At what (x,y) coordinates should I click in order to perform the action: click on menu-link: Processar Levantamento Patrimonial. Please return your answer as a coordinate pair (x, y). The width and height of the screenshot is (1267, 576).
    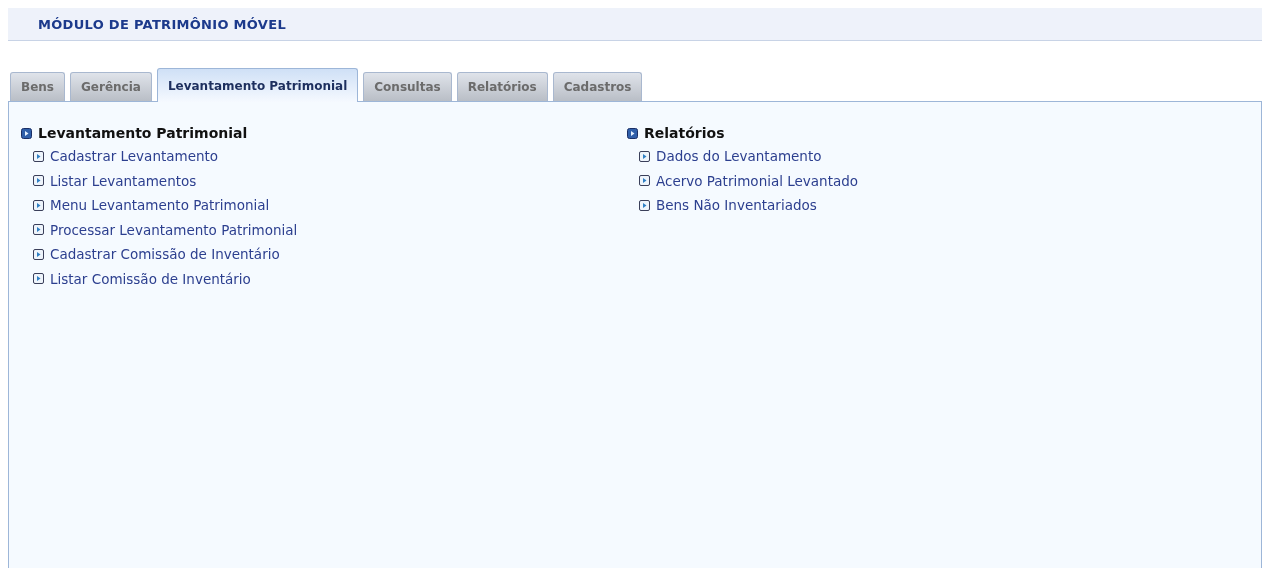
    Looking at the image, I should click on (330, 229).